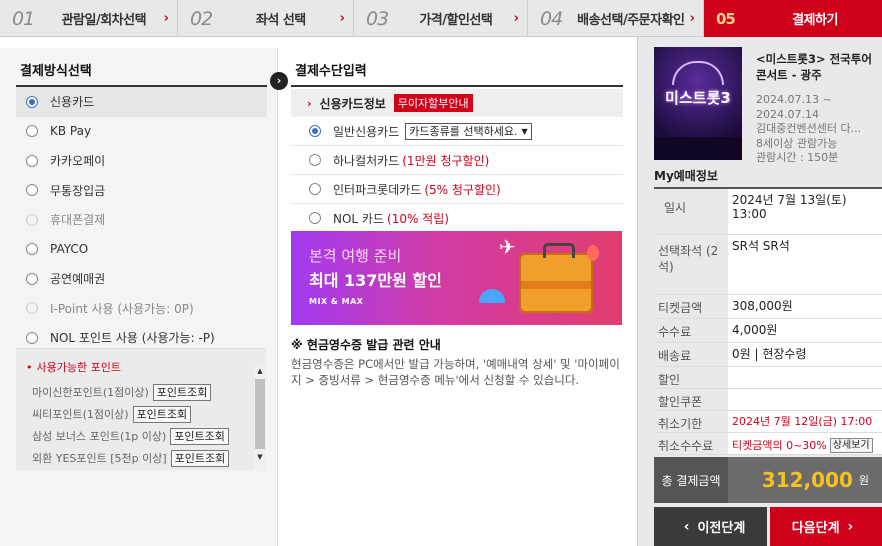 Image resolution: width=882 pixels, height=546 pixels. I want to click on points-scrollbar: ▲ ▼, so click(260, 418).